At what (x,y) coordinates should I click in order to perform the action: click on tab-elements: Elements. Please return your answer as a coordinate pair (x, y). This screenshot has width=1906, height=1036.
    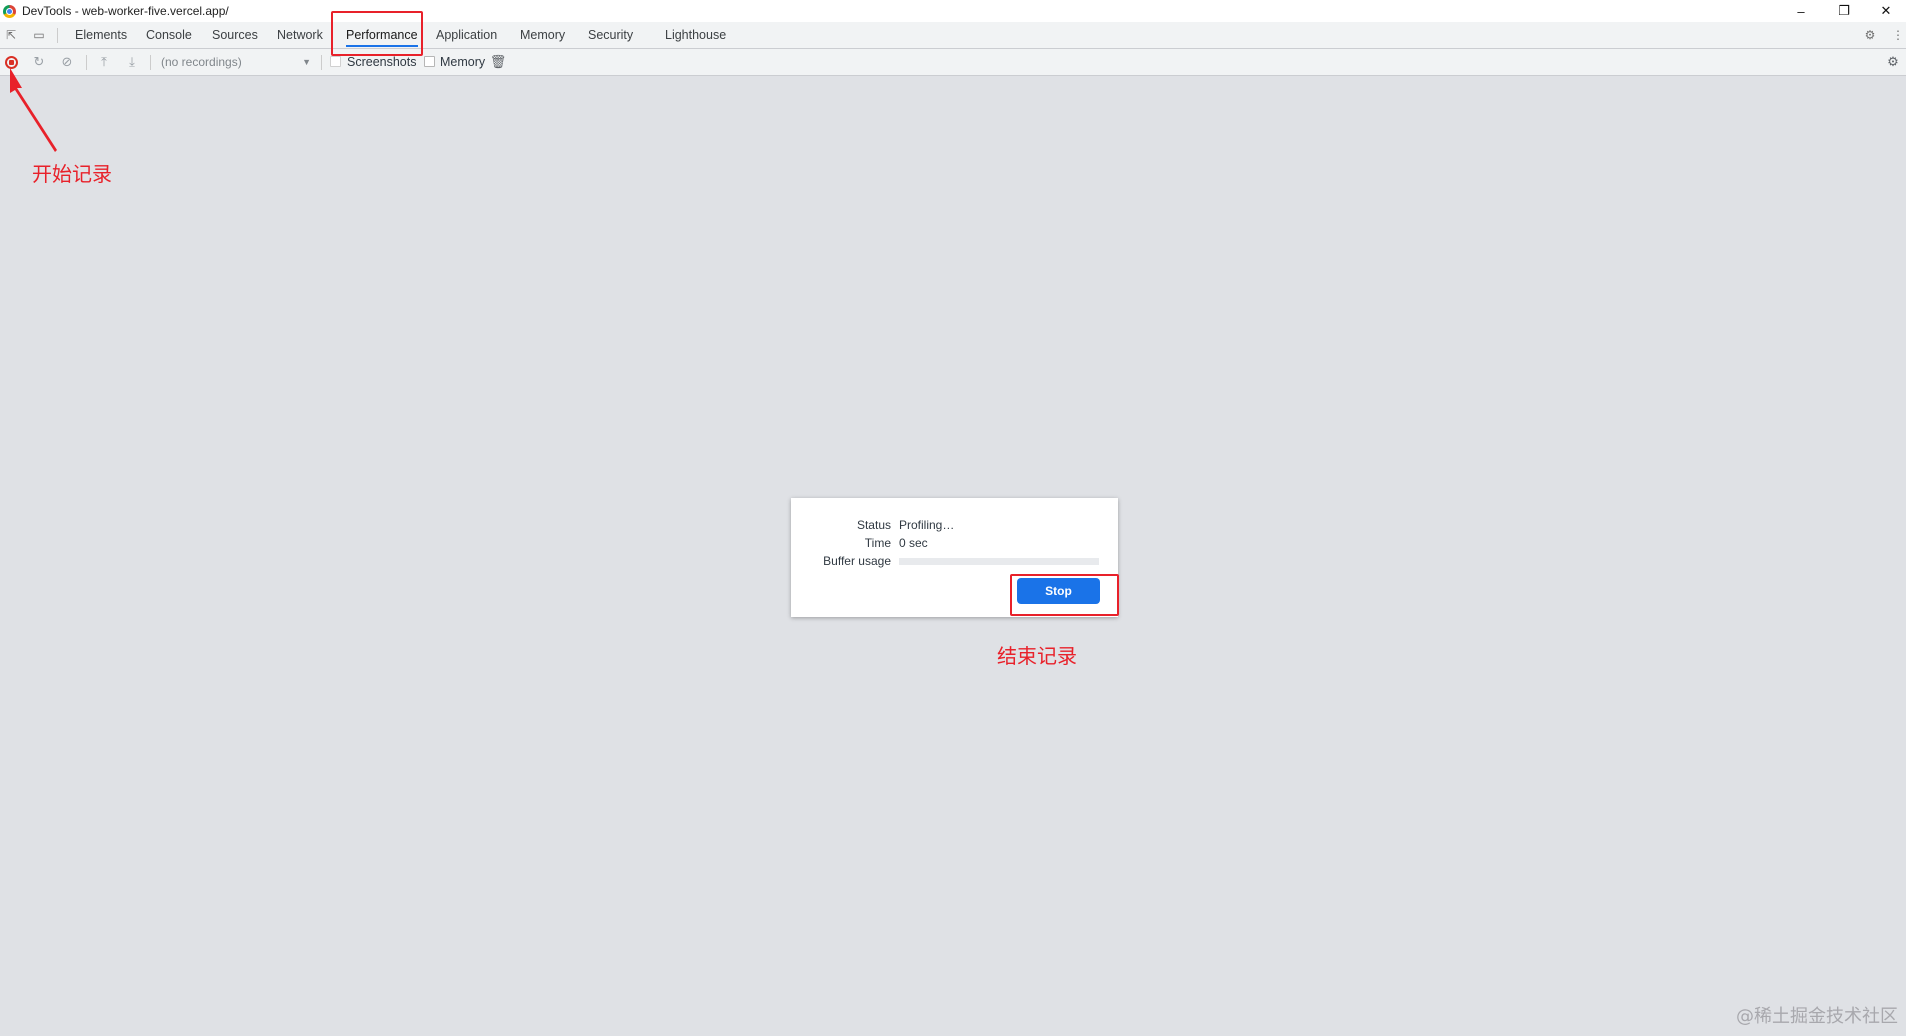
    Looking at the image, I should click on (101, 35).